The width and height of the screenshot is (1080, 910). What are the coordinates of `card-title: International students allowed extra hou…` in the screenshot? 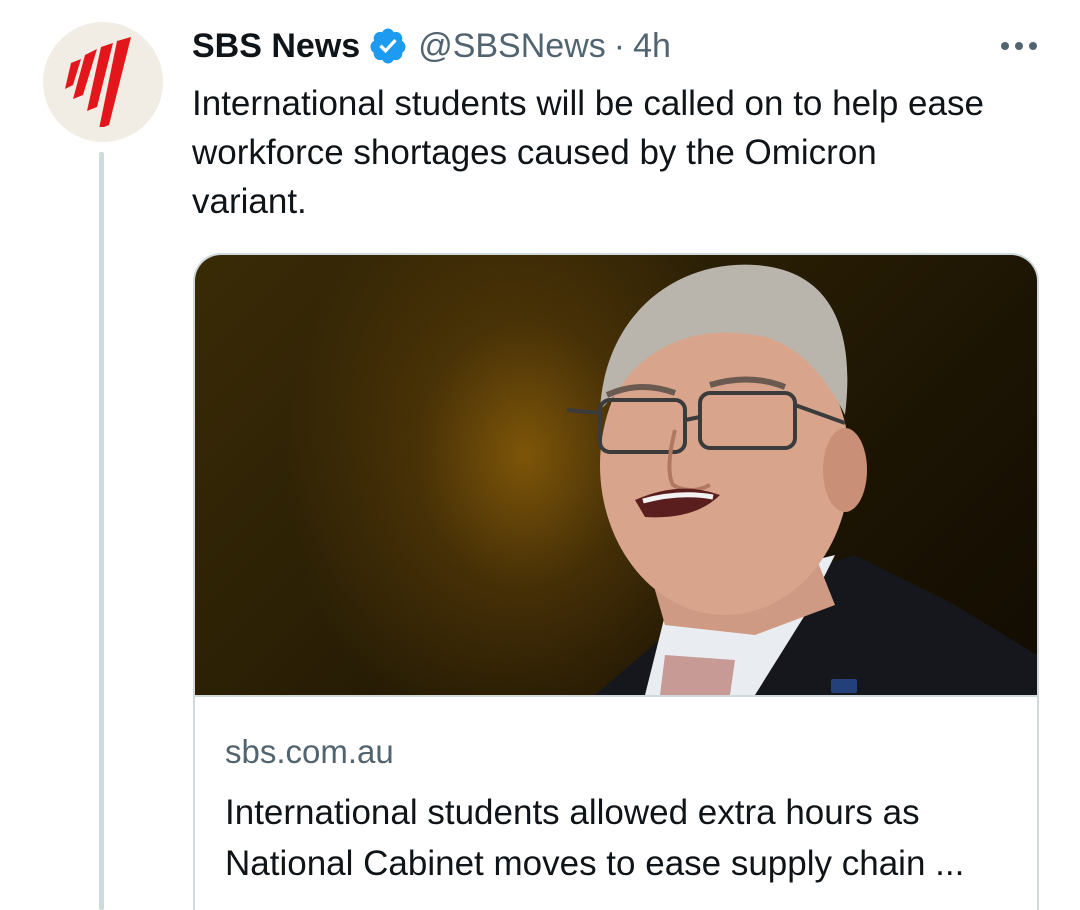 It's located at (620, 838).